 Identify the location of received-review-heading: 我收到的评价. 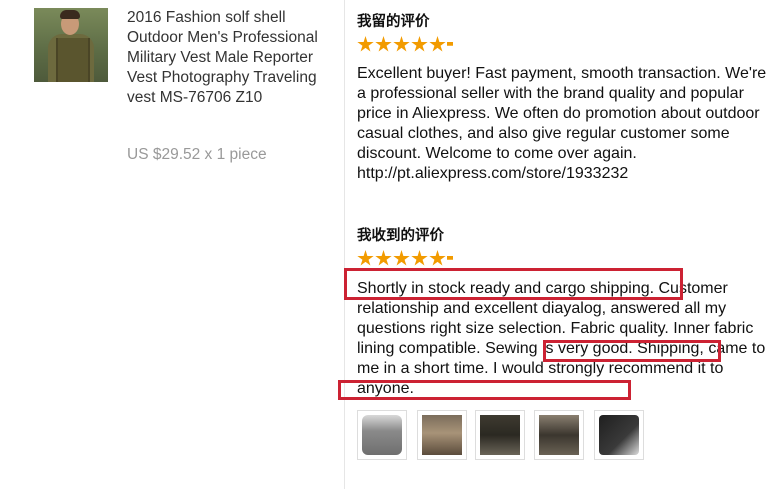
(400, 236).